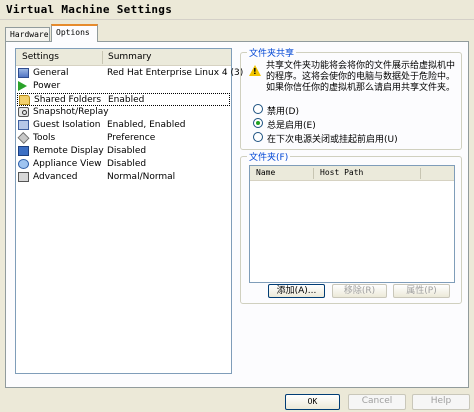 This screenshot has width=474, height=412. Describe the element at coordinates (47, 86) in the screenshot. I see `setting-name: Power` at that location.